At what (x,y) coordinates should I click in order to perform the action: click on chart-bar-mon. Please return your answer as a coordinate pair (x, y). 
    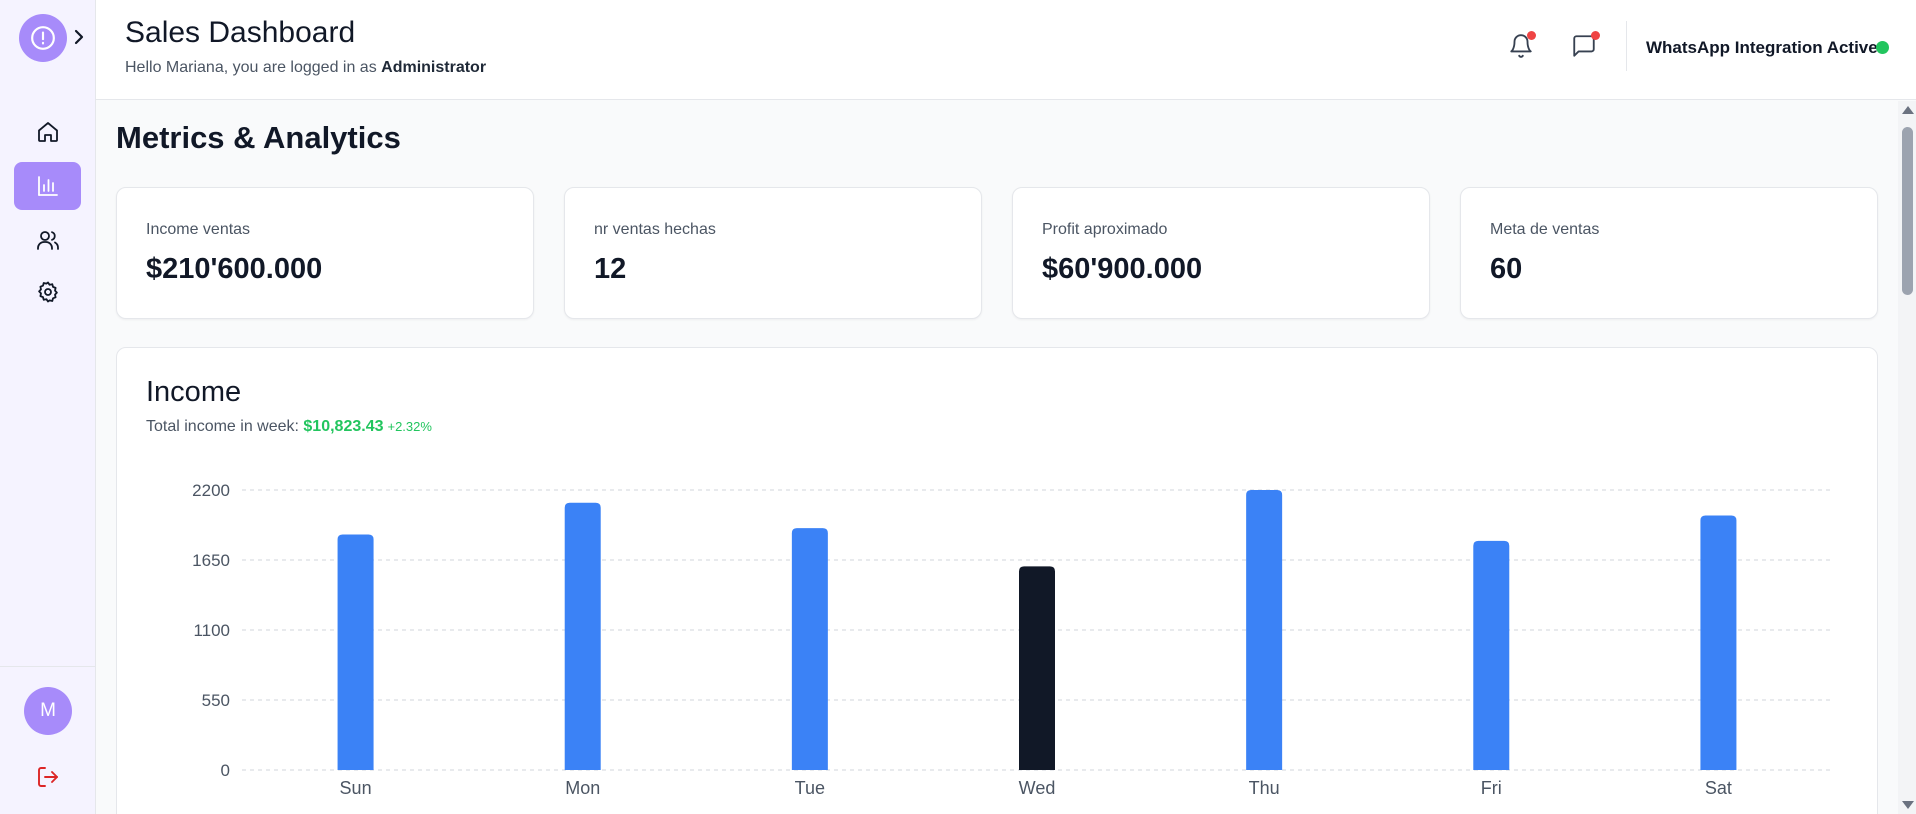
    Looking at the image, I should click on (582, 636).